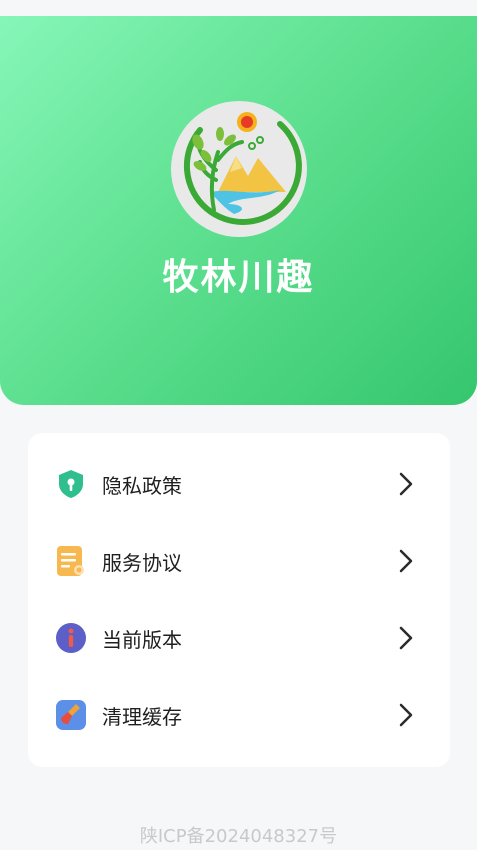  I want to click on app-logo, so click(239, 169).